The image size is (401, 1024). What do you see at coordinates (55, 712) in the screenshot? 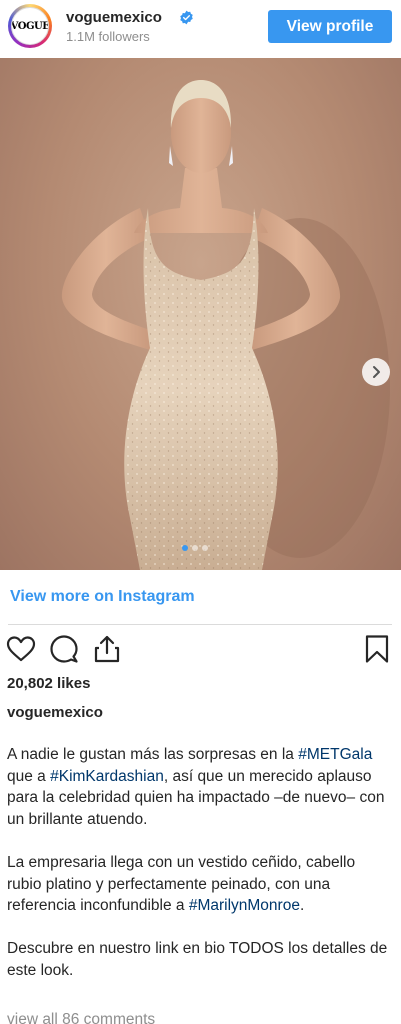
I see `caption-username: voguemexico` at bounding box center [55, 712].